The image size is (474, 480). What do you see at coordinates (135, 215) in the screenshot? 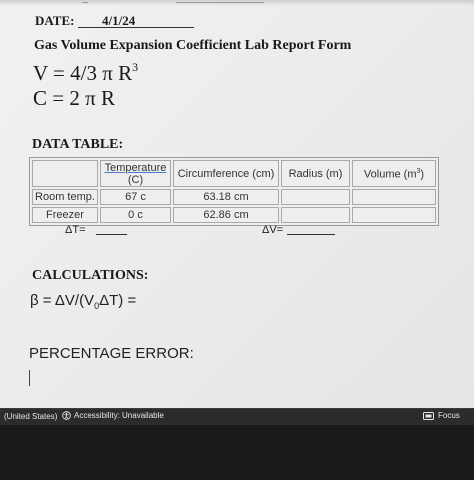
I see `temperature-cell: 0 c` at bounding box center [135, 215].